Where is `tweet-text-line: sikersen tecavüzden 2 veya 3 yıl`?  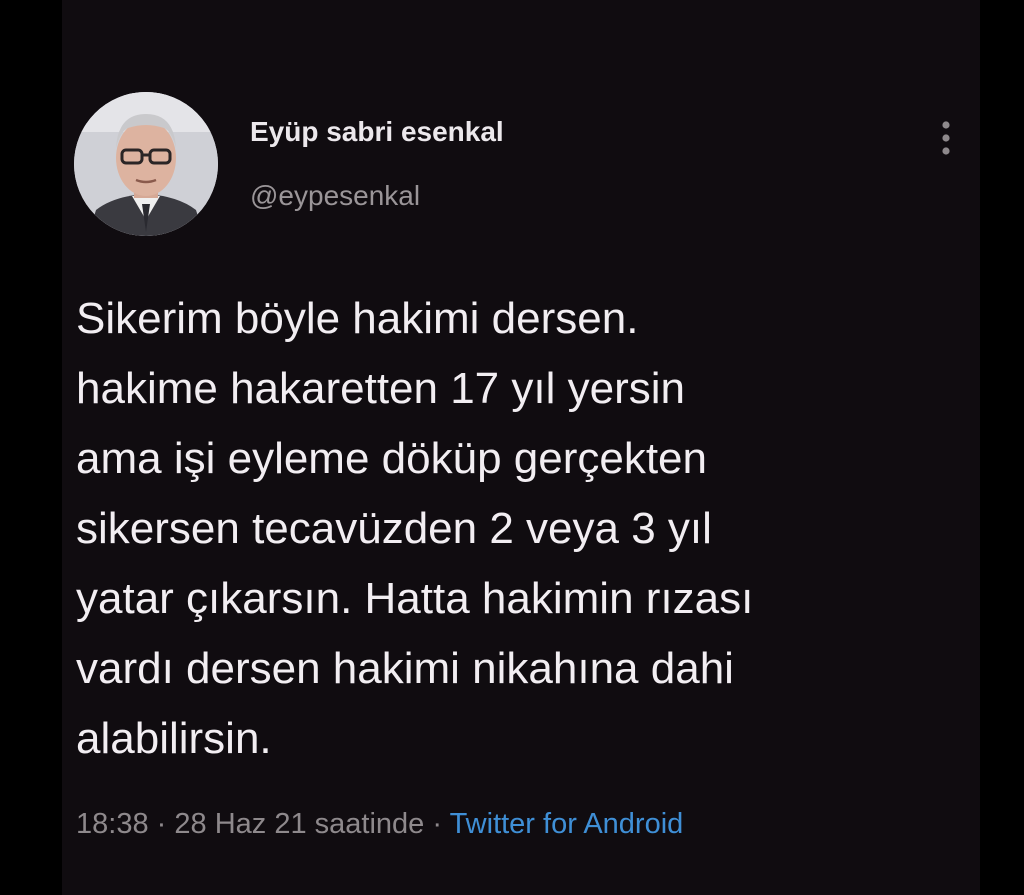
tweet-text-line: sikersen tecavüzden 2 veya 3 yıl is located at coordinates (394, 528).